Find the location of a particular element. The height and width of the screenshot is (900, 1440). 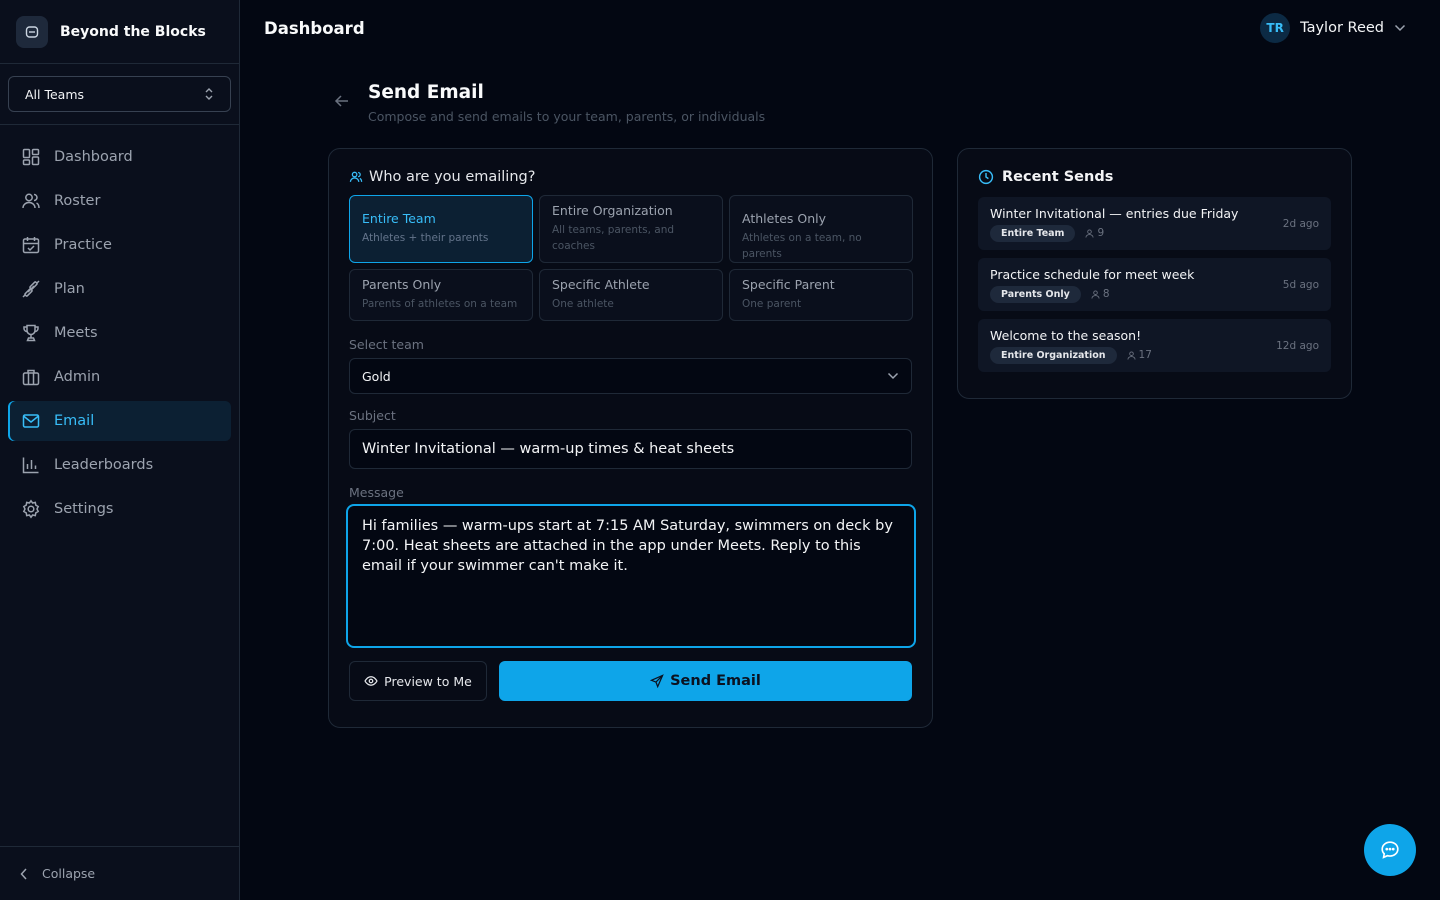

sidebar-item-label: Plan is located at coordinates (69, 289).